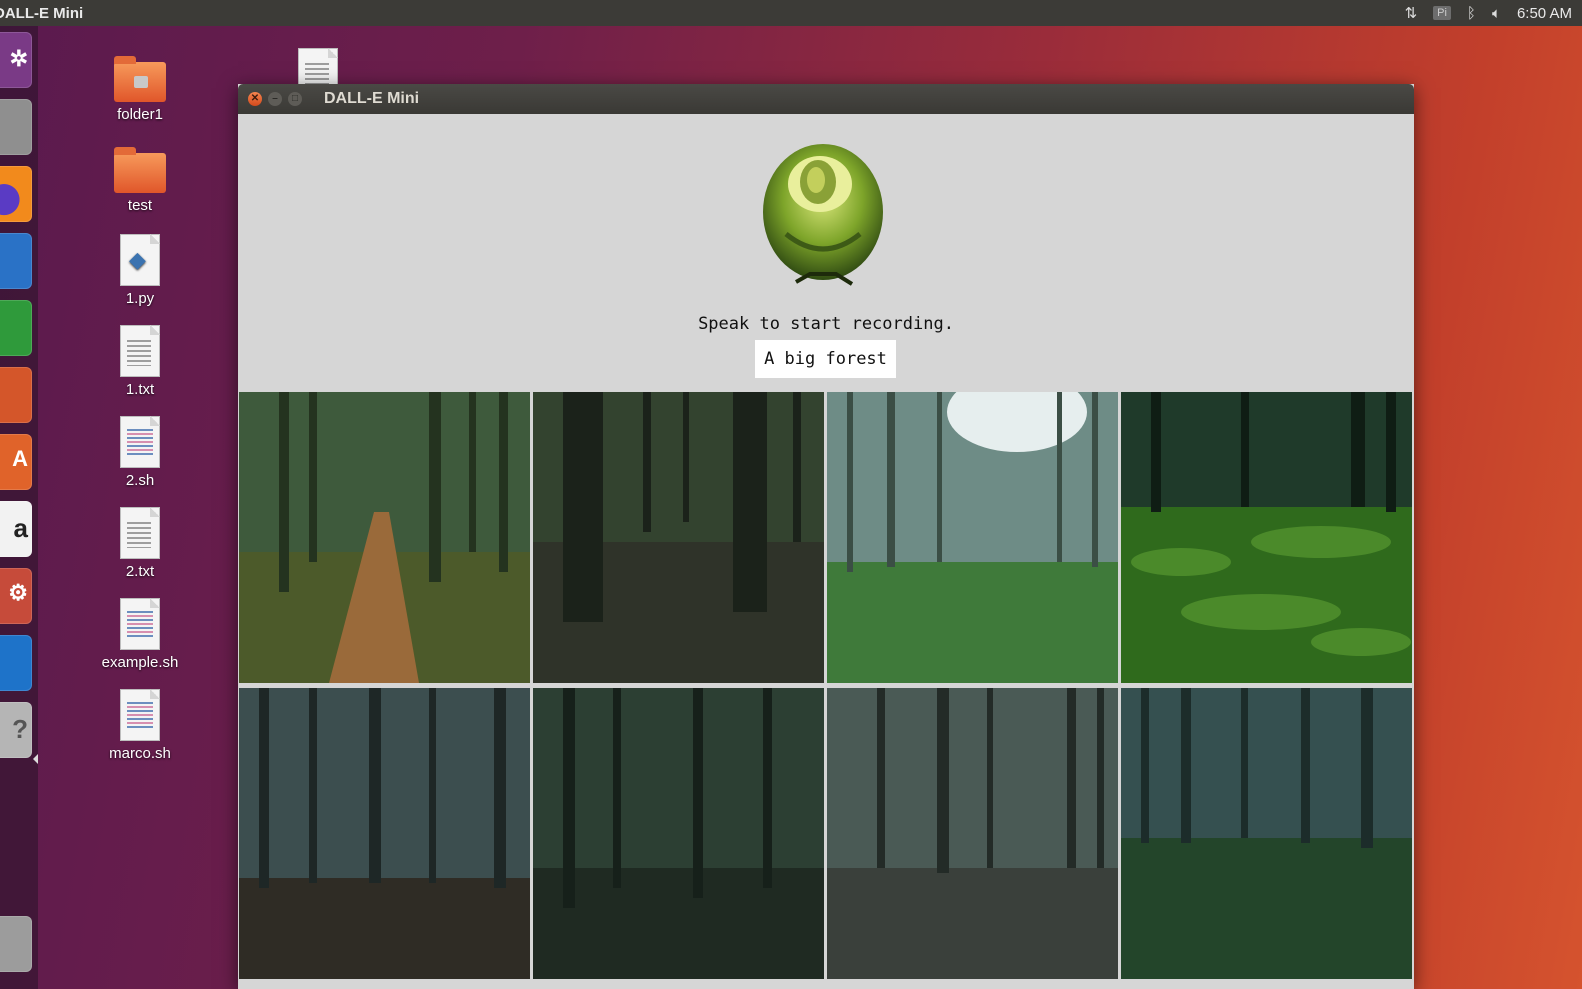 This screenshot has width=1582, height=989. What do you see at coordinates (295, 99) in the screenshot?
I see `maximize-icon: □` at bounding box center [295, 99].